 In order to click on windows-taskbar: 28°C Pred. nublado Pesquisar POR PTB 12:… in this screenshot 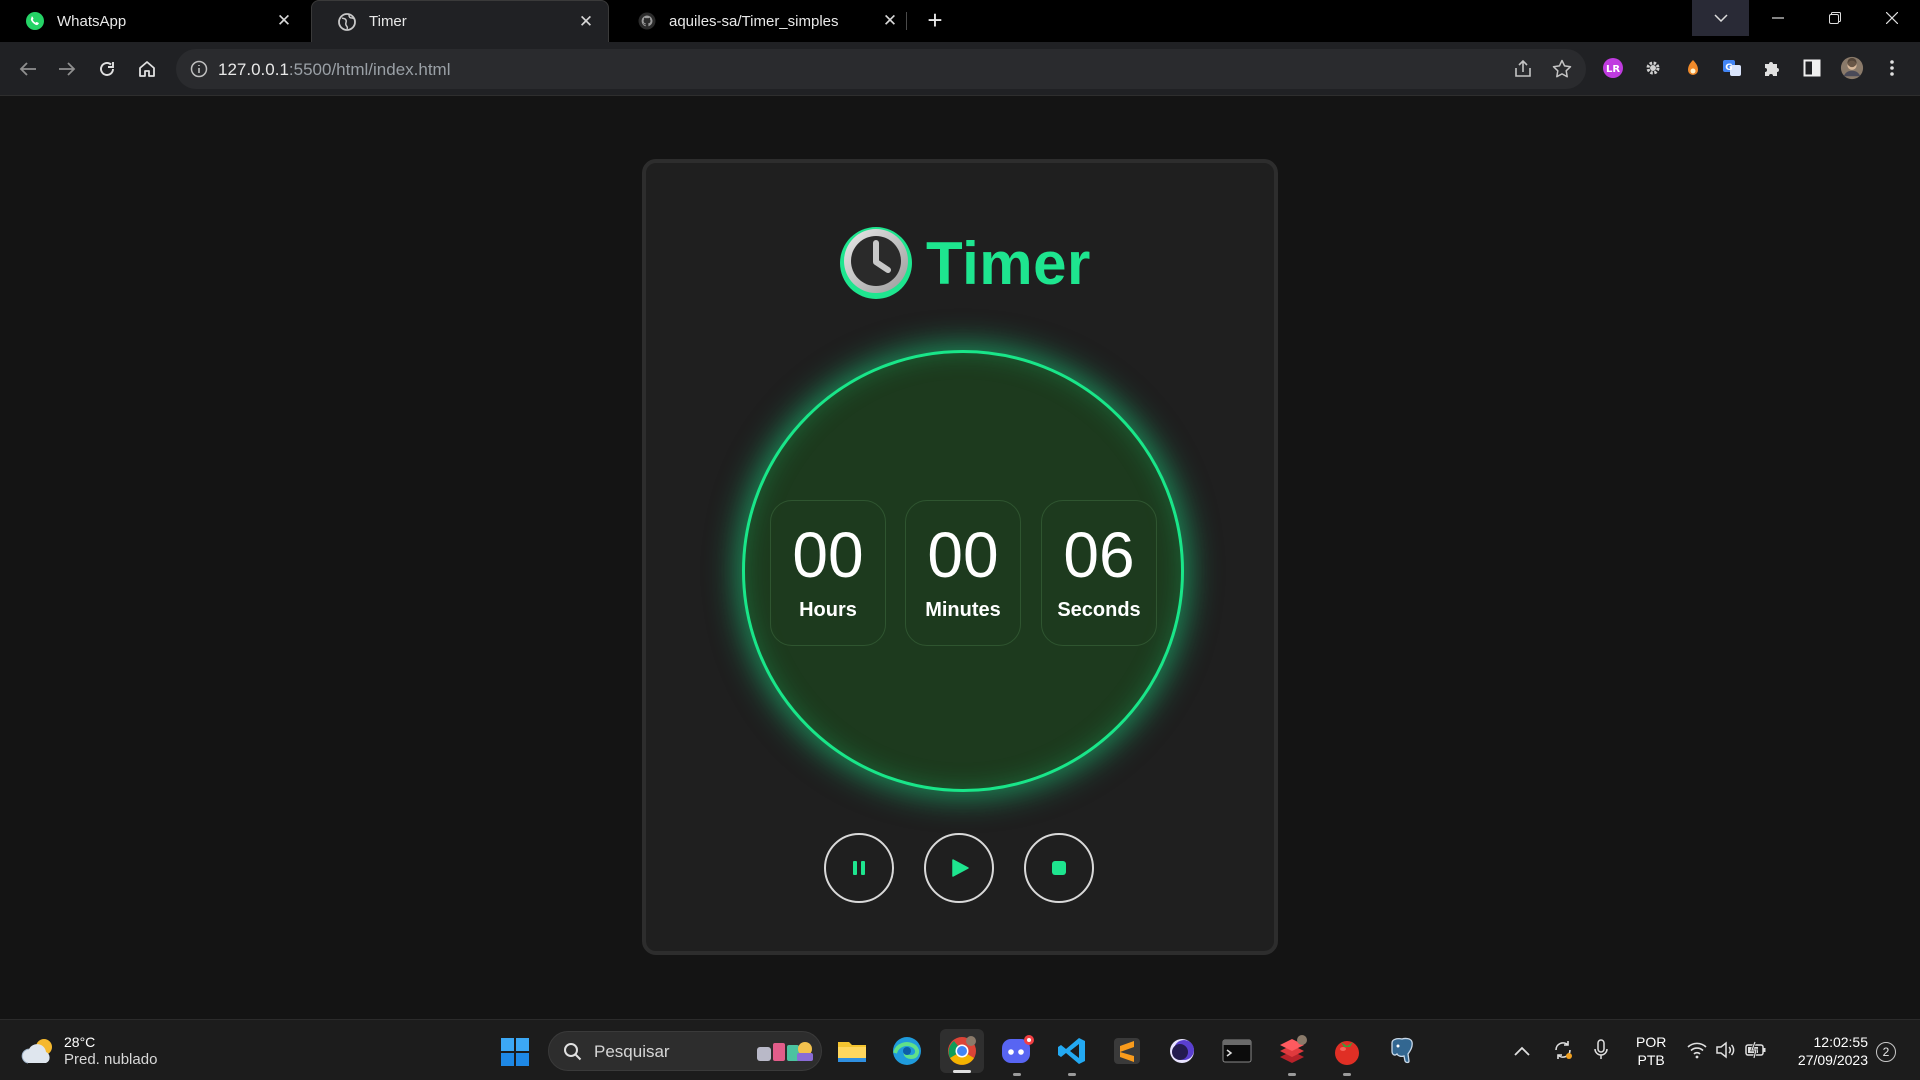, I will do `click(960, 1049)`.